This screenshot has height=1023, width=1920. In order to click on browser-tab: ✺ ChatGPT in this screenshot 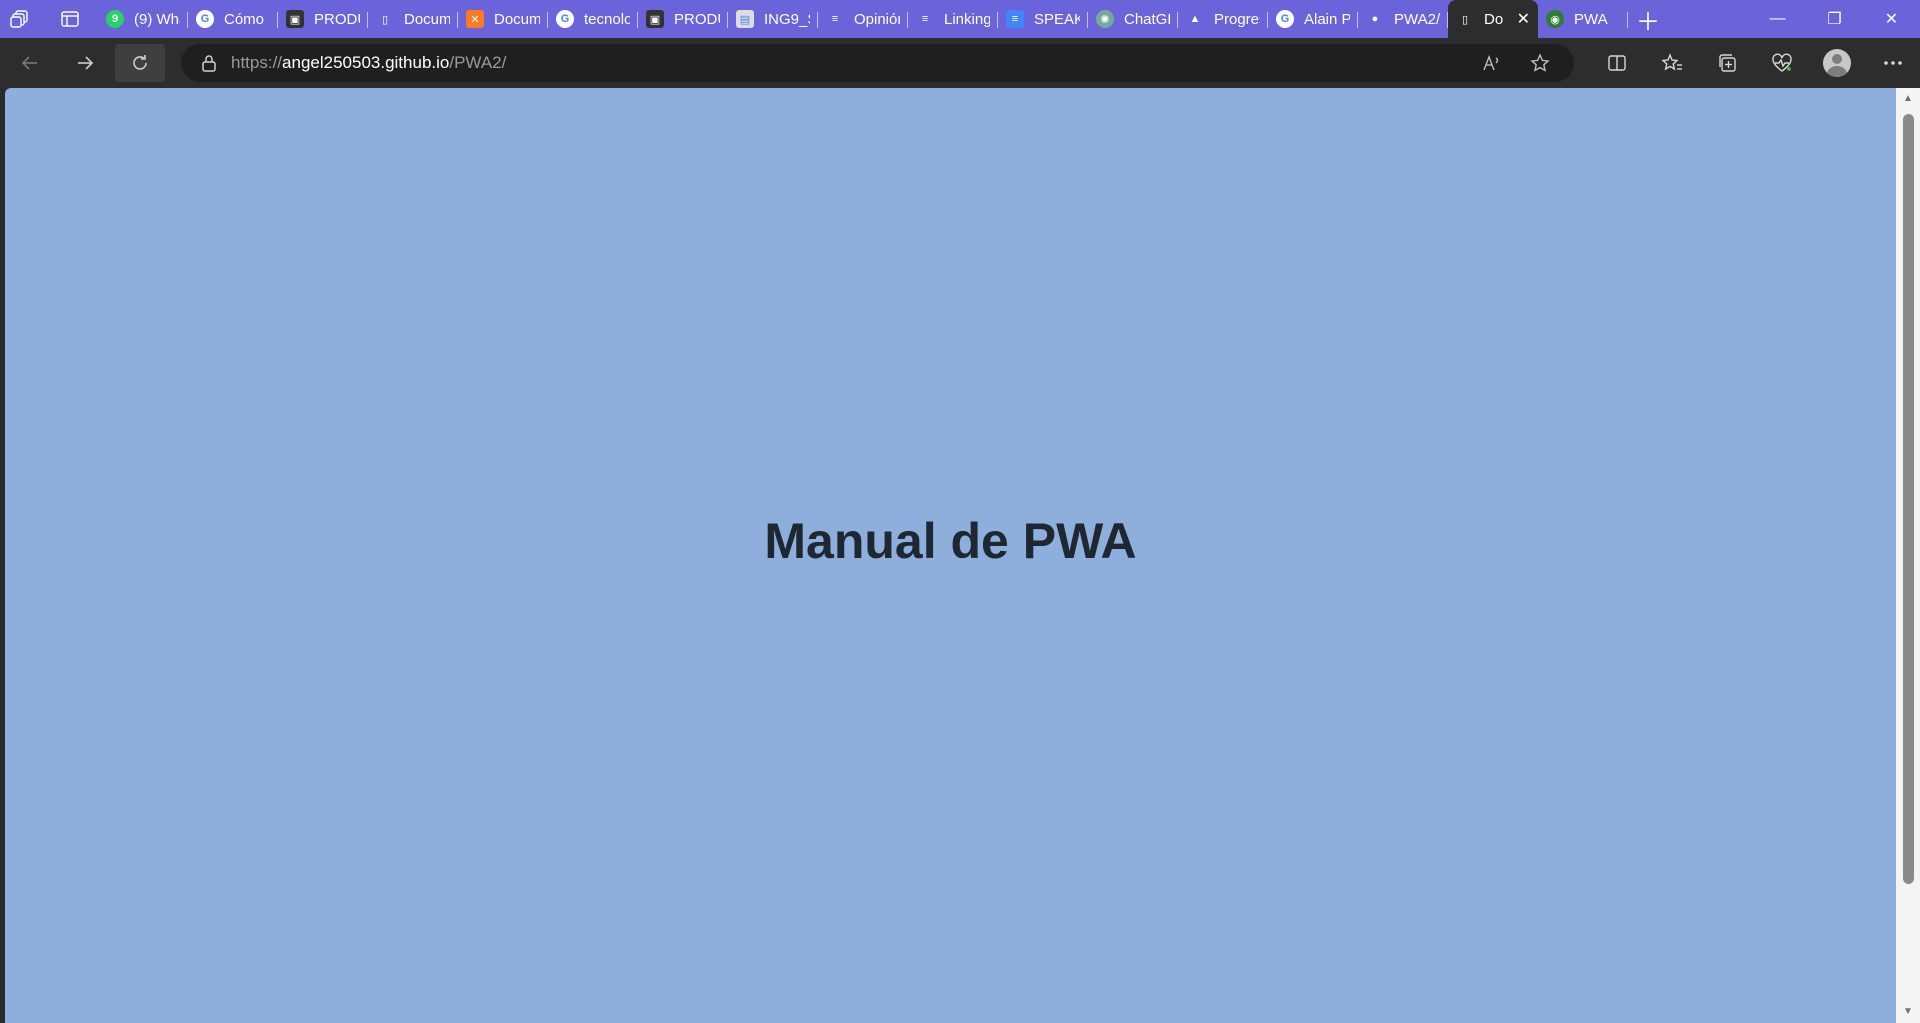, I will do `click(1133, 19)`.